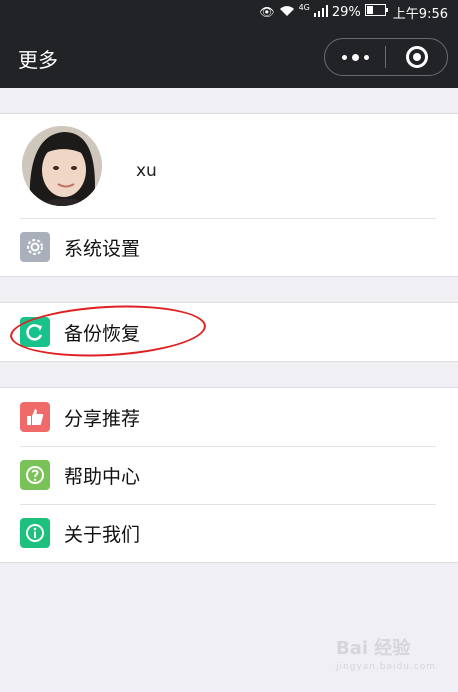 The width and height of the screenshot is (458, 692). Describe the element at coordinates (267, 12) in the screenshot. I see `eye-icon: 👁` at that location.